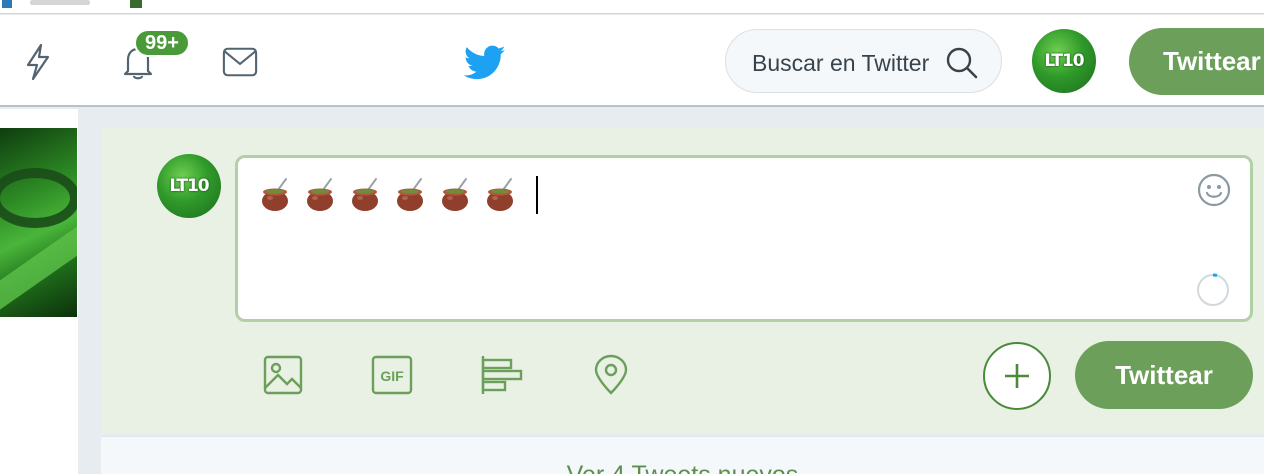 The image size is (1264, 474). I want to click on new-tweets-label: Ver 4 Tweets nuevos, so click(682, 467).